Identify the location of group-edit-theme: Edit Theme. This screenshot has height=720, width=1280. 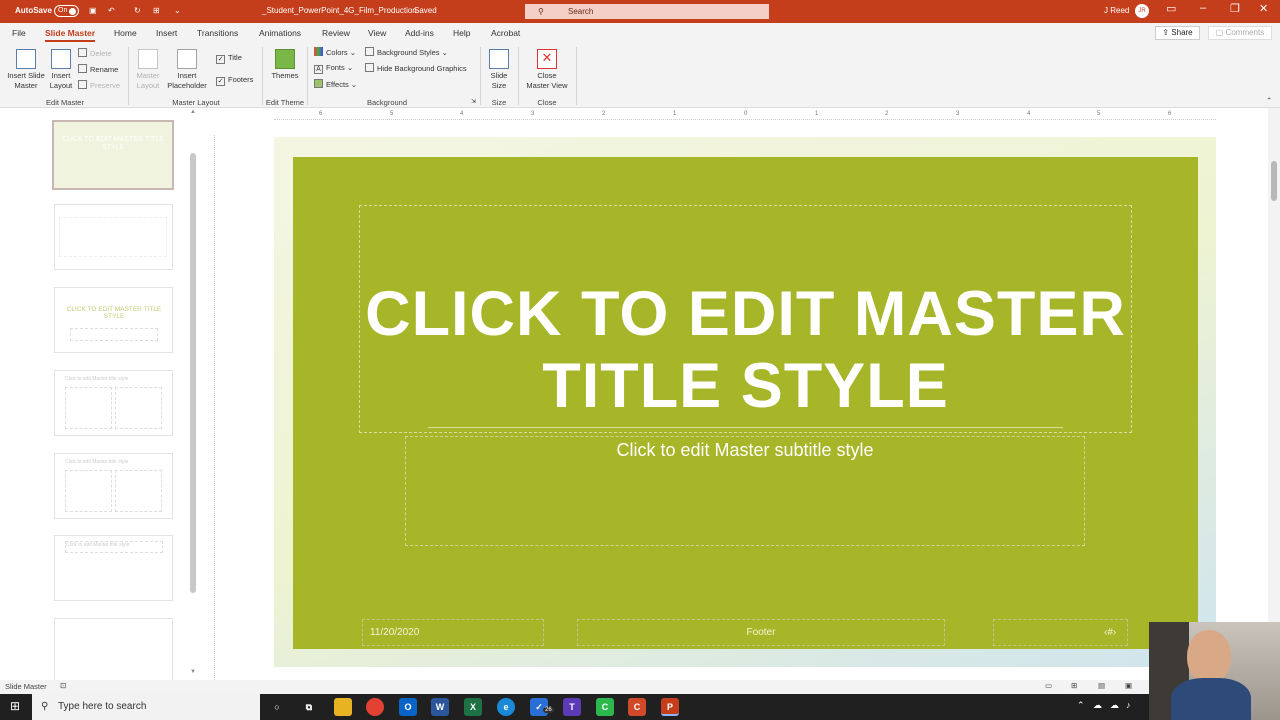
(285, 102).